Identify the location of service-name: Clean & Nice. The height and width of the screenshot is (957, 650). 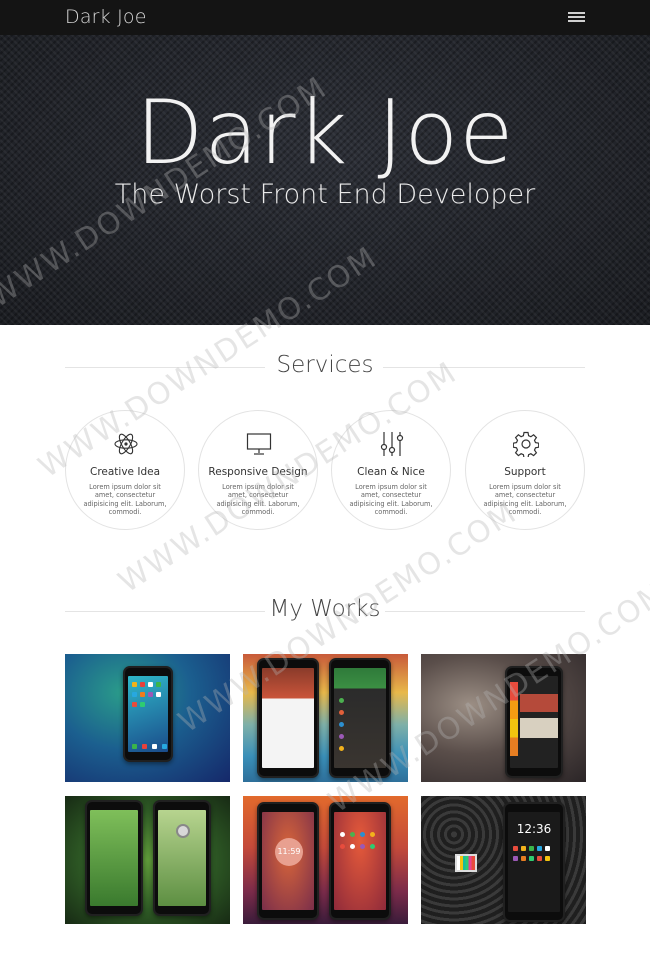
(391, 472).